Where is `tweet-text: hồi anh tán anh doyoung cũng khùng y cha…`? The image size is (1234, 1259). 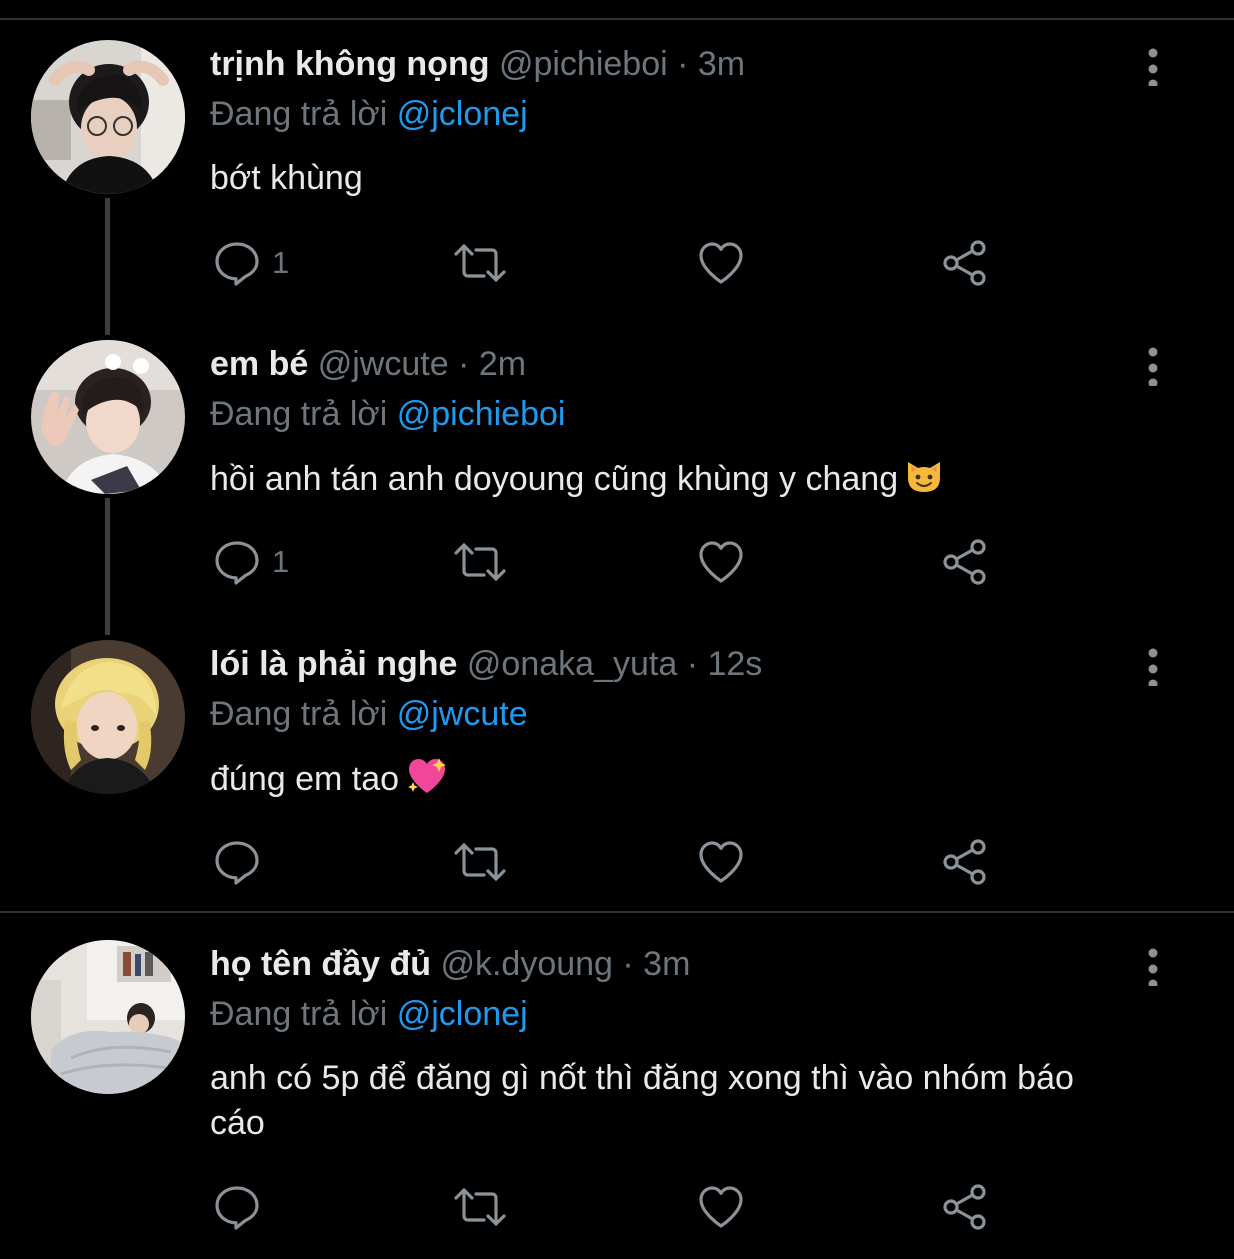
tweet-text: hồi anh tán anh doyoung cũng khùng y cha… is located at coordinates (675, 482).